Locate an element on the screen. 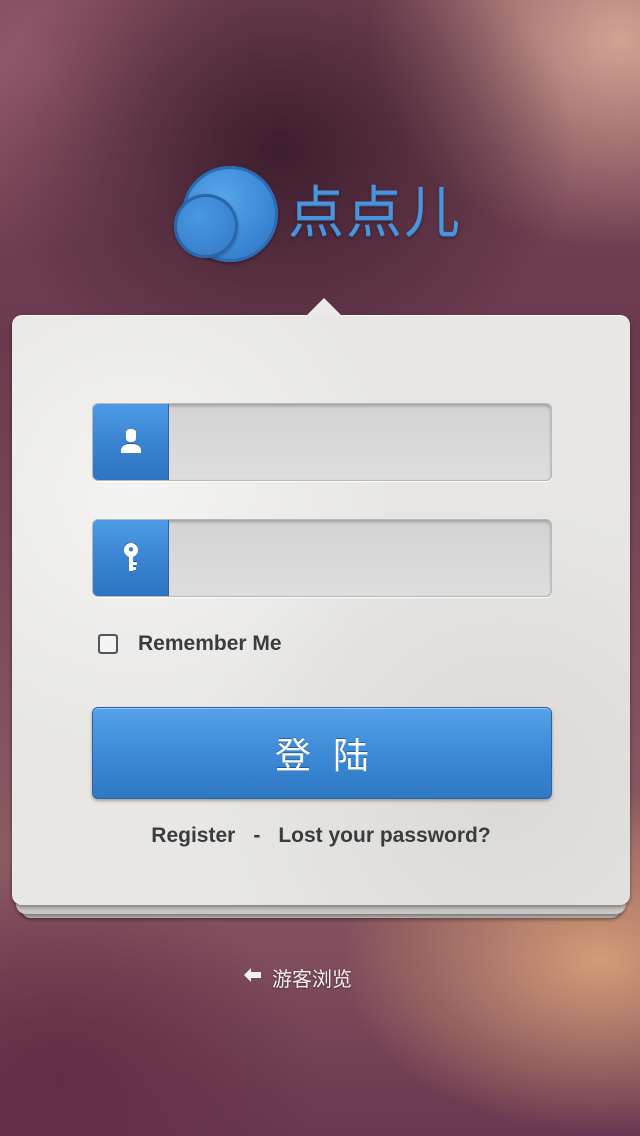 This screenshot has height=1136, width=640. username-input is located at coordinates (360, 442).